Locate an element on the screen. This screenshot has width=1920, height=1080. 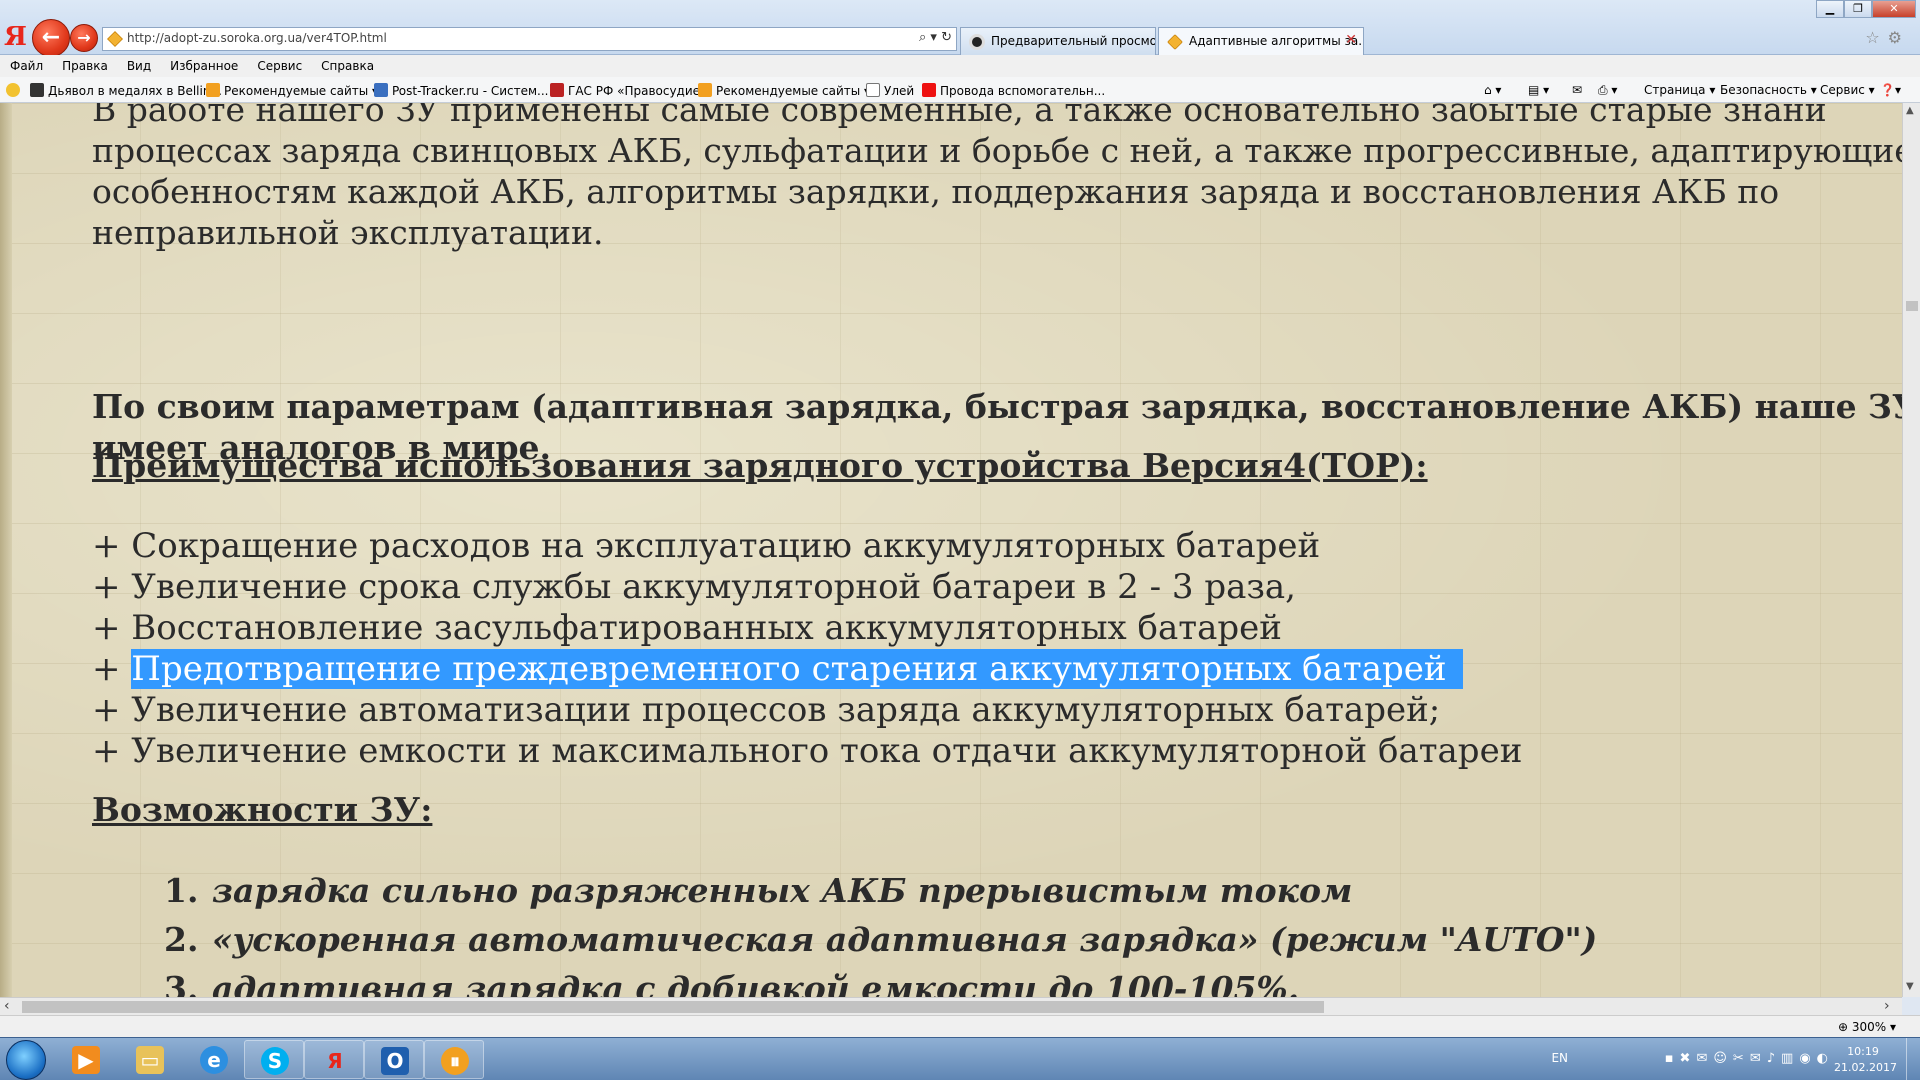
menu-view: Вид is located at coordinates (139, 66).